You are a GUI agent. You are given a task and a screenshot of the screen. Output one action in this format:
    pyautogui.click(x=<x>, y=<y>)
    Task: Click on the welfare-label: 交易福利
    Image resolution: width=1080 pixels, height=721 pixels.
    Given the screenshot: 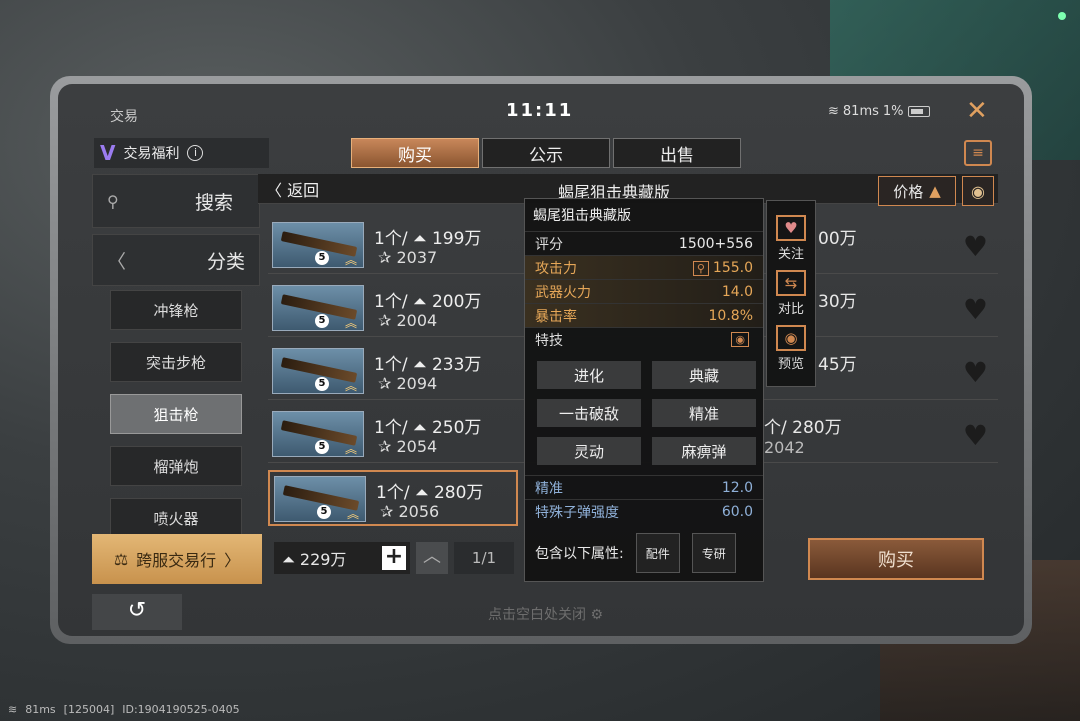 What is the action you would take?
    pyautogui.click(x=151, y=154)
    